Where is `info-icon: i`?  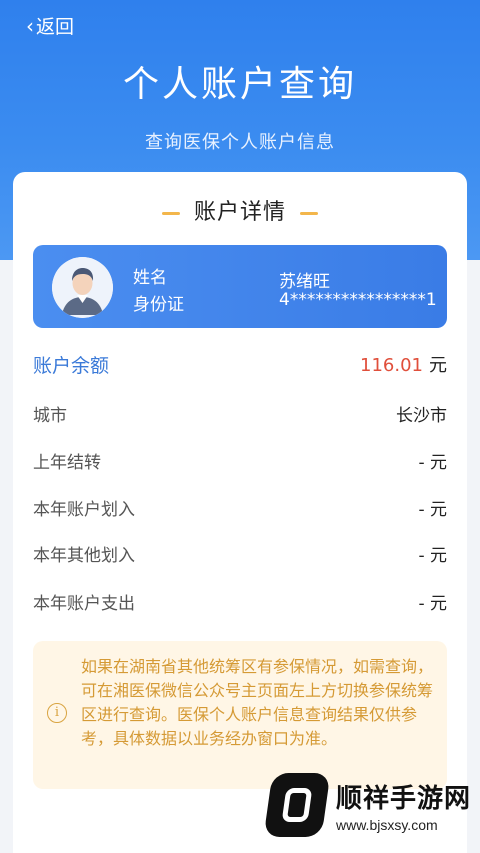
info-icon: i is located at coordinates (57, 713).